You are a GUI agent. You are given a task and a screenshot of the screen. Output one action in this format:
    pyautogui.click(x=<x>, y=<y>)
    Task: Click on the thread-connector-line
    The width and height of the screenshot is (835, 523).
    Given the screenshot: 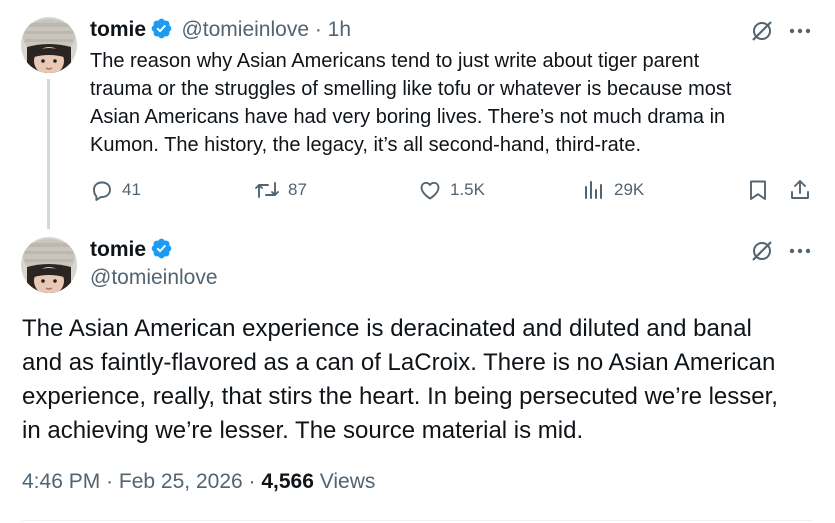 What is the action you would take?
    pyautogui.click(x=48, y=154)
    